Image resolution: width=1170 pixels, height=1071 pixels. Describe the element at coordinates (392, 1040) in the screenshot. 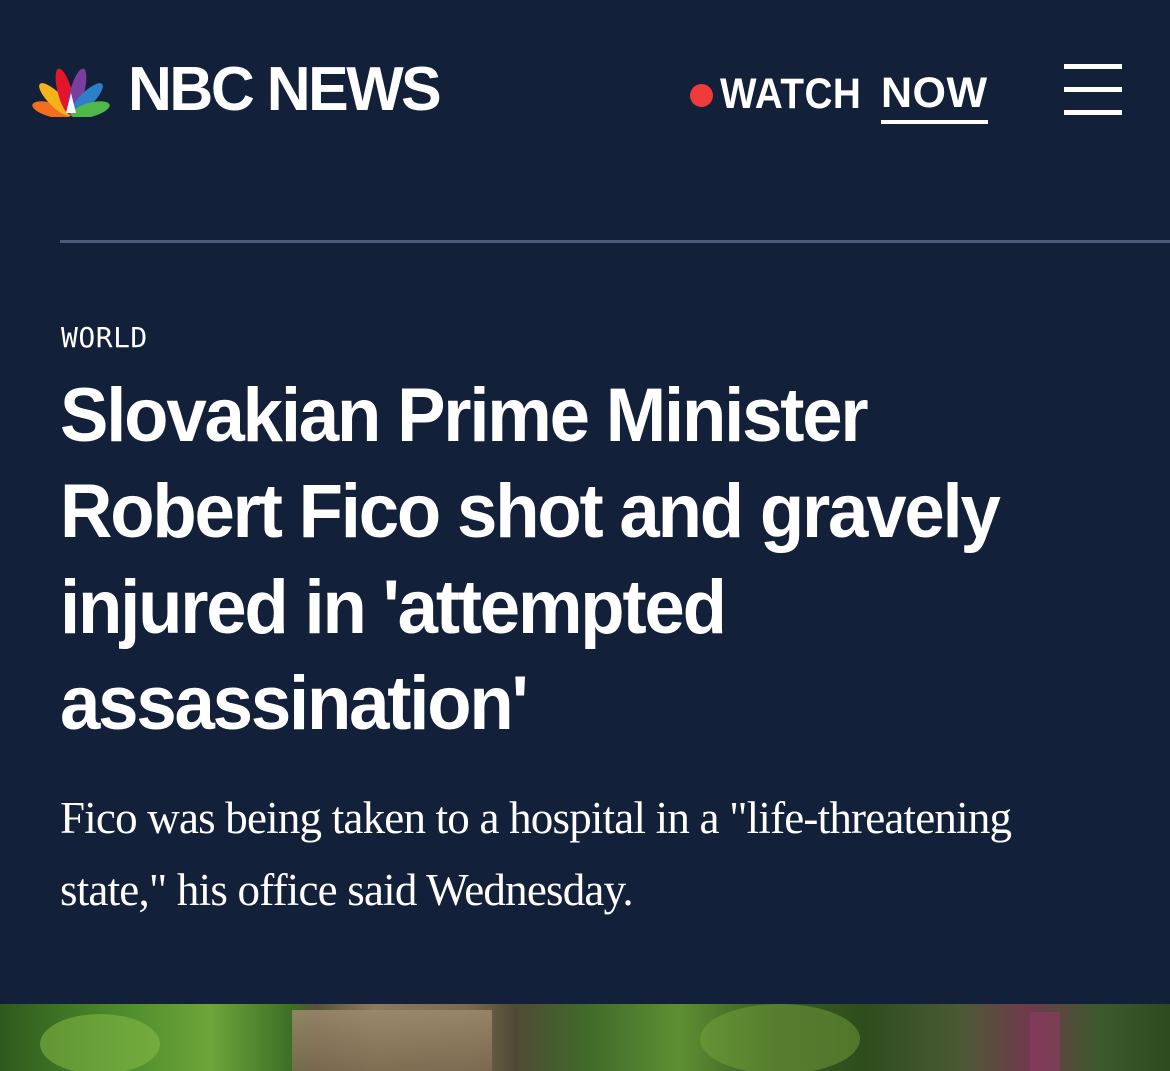

I see `hero-sign` at that location.